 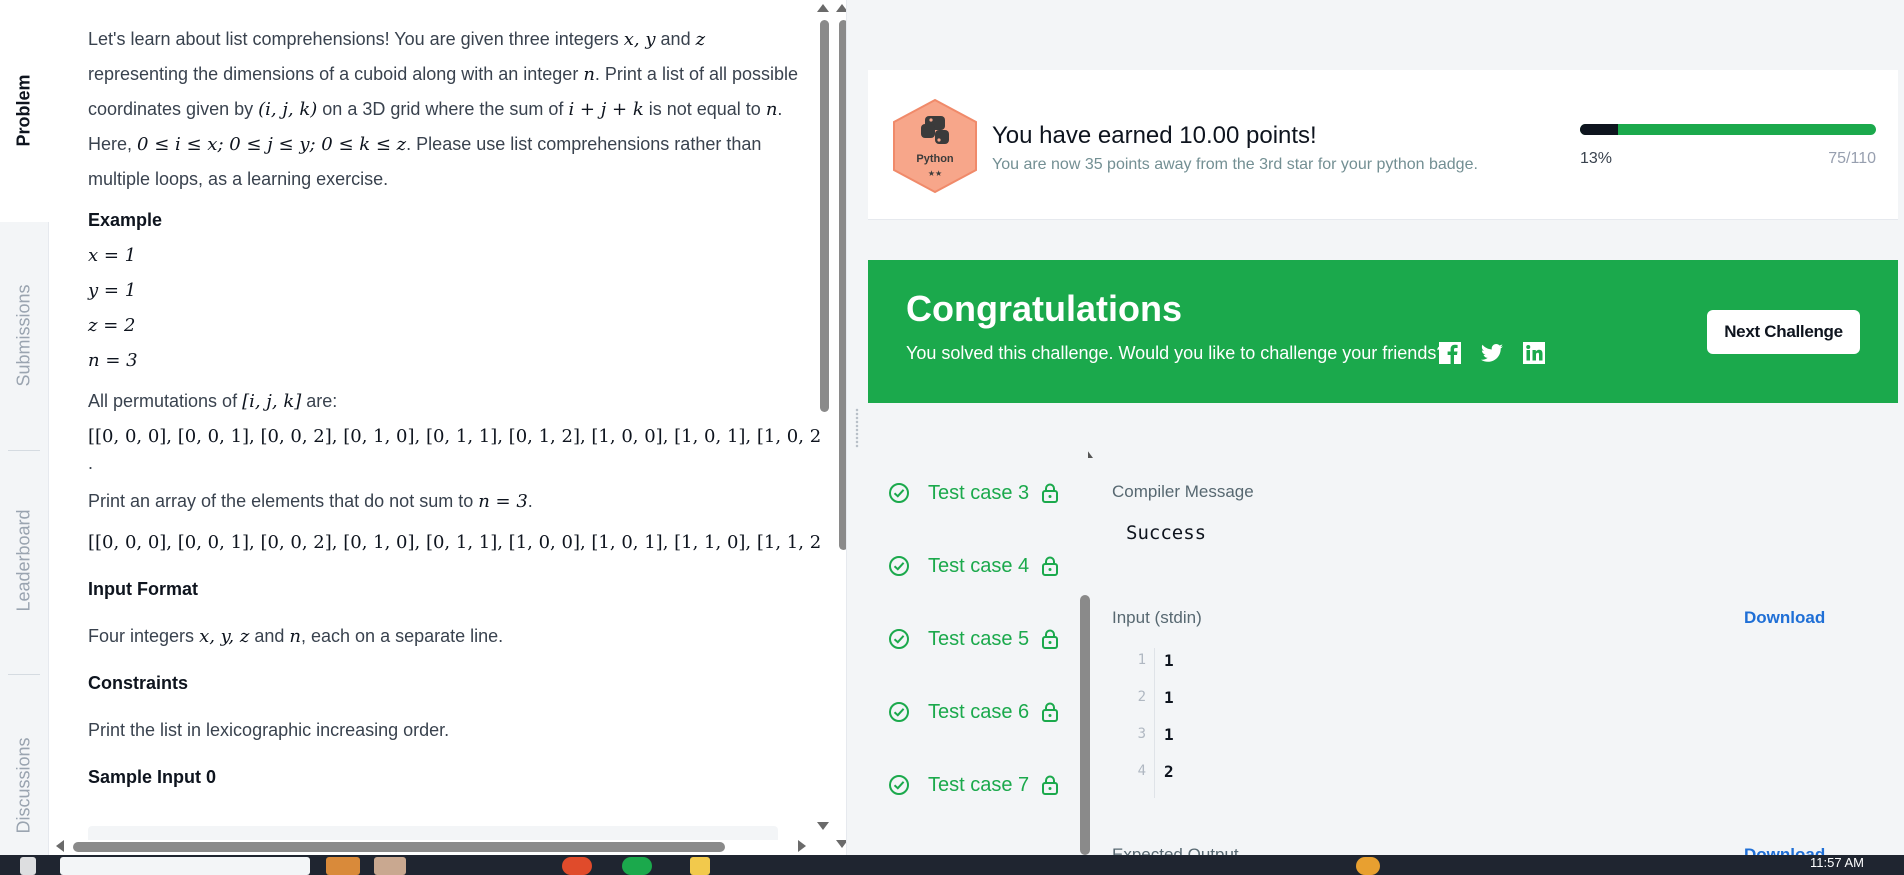 I want to click on tab-discussions: Discussions, so click(x=24, y=785).